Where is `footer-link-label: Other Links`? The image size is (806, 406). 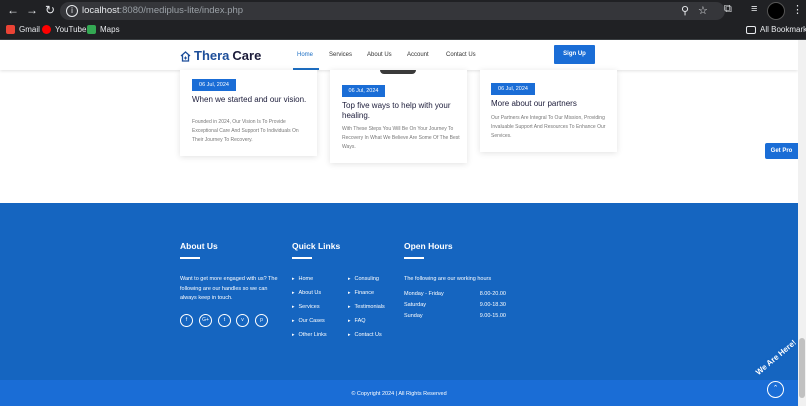 footer-link-label: Other Links is located at coordinates (312, 335).